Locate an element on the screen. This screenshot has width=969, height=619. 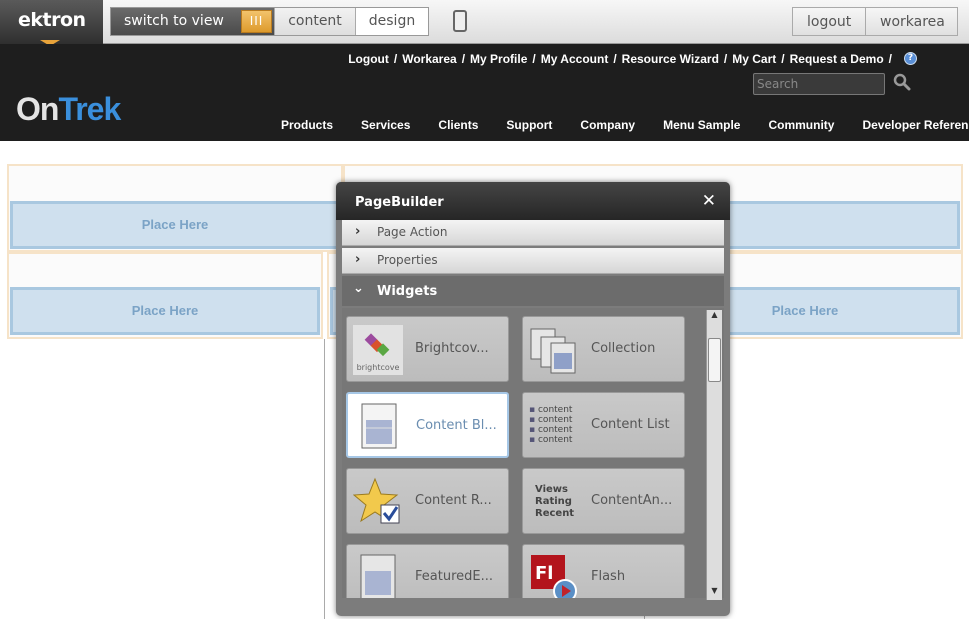
widget-label: Collection is located at coordinates (623, 348).